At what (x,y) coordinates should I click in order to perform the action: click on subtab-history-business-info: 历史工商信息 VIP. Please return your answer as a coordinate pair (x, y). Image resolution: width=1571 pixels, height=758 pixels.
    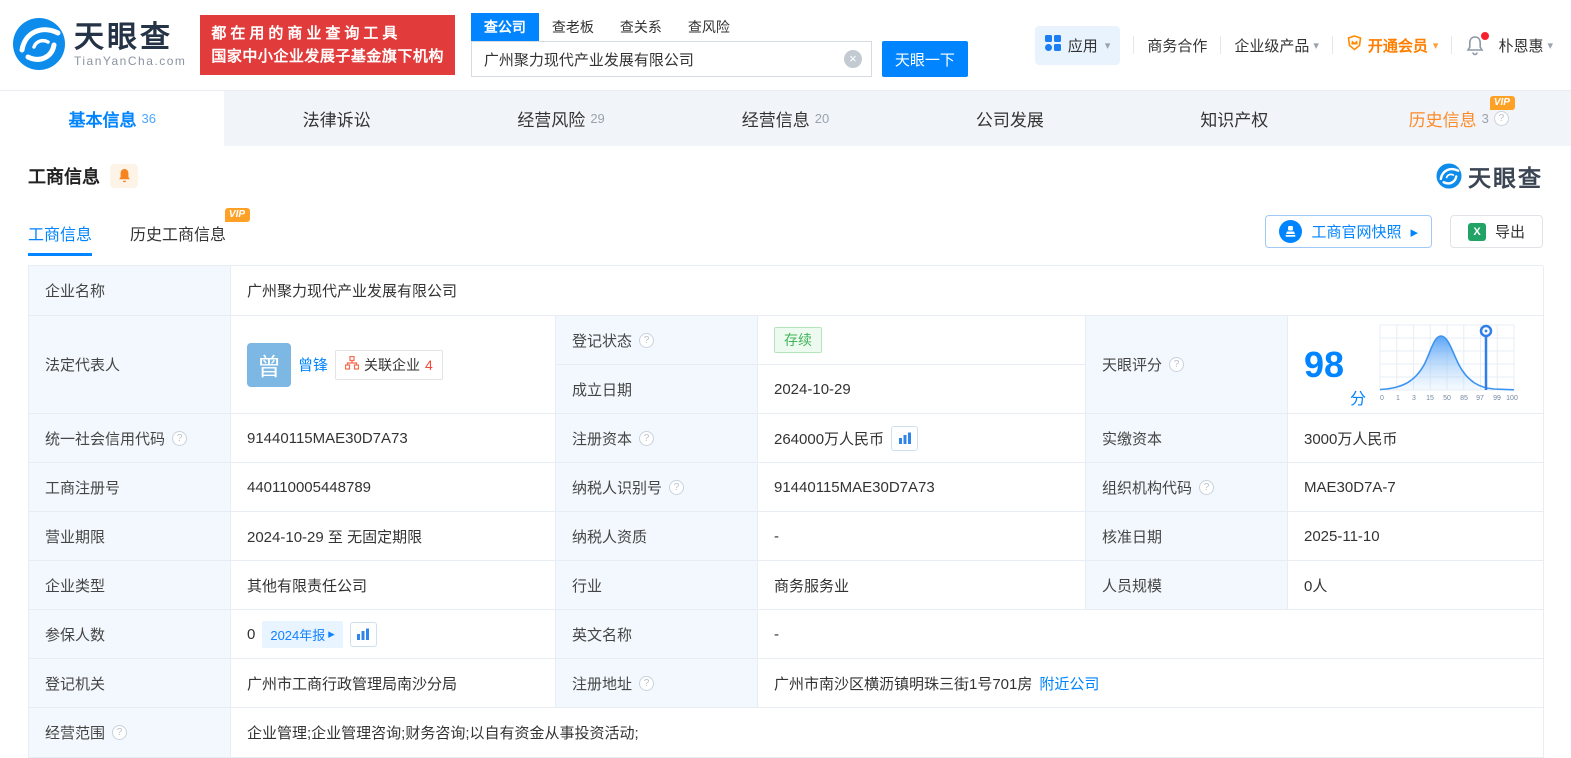
    Looking at the image, I should click on (190, 232).